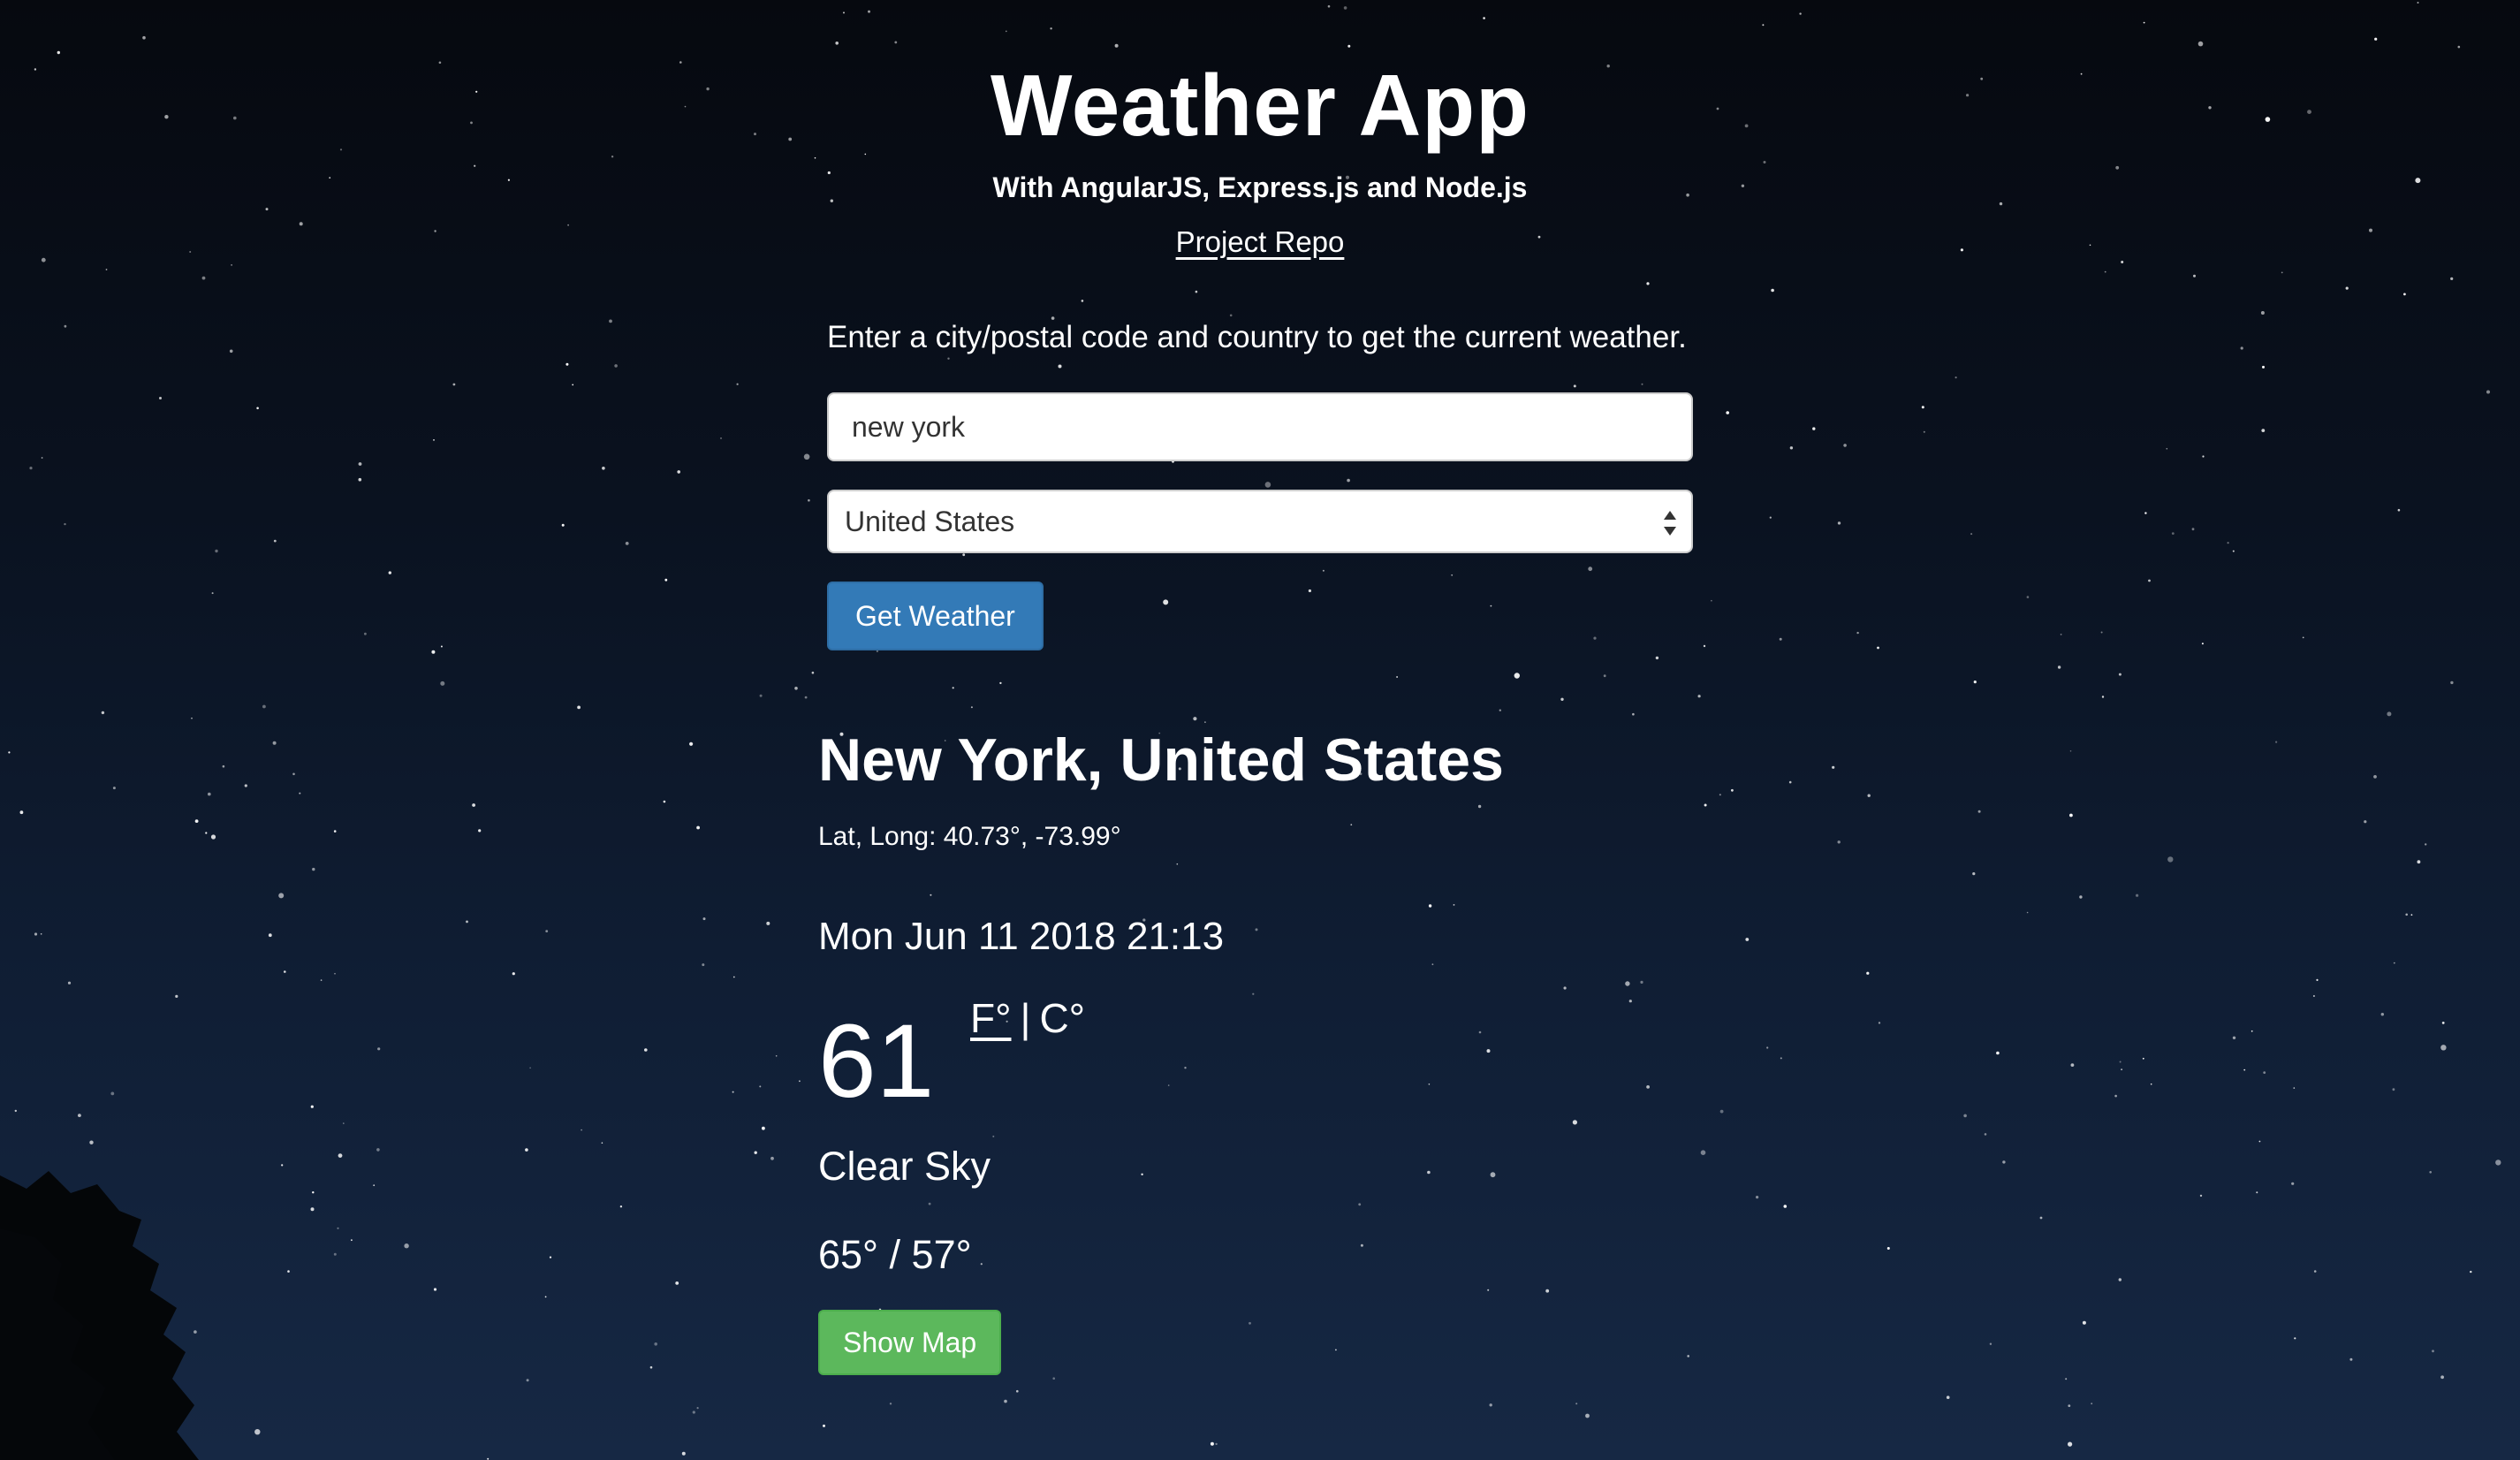 This screenshot has width=2520, height=1460. What do you see at coordinates (876, 1061) in the screenshot?
I see `temperature-value: 61` at bounding box center [876, 1061].